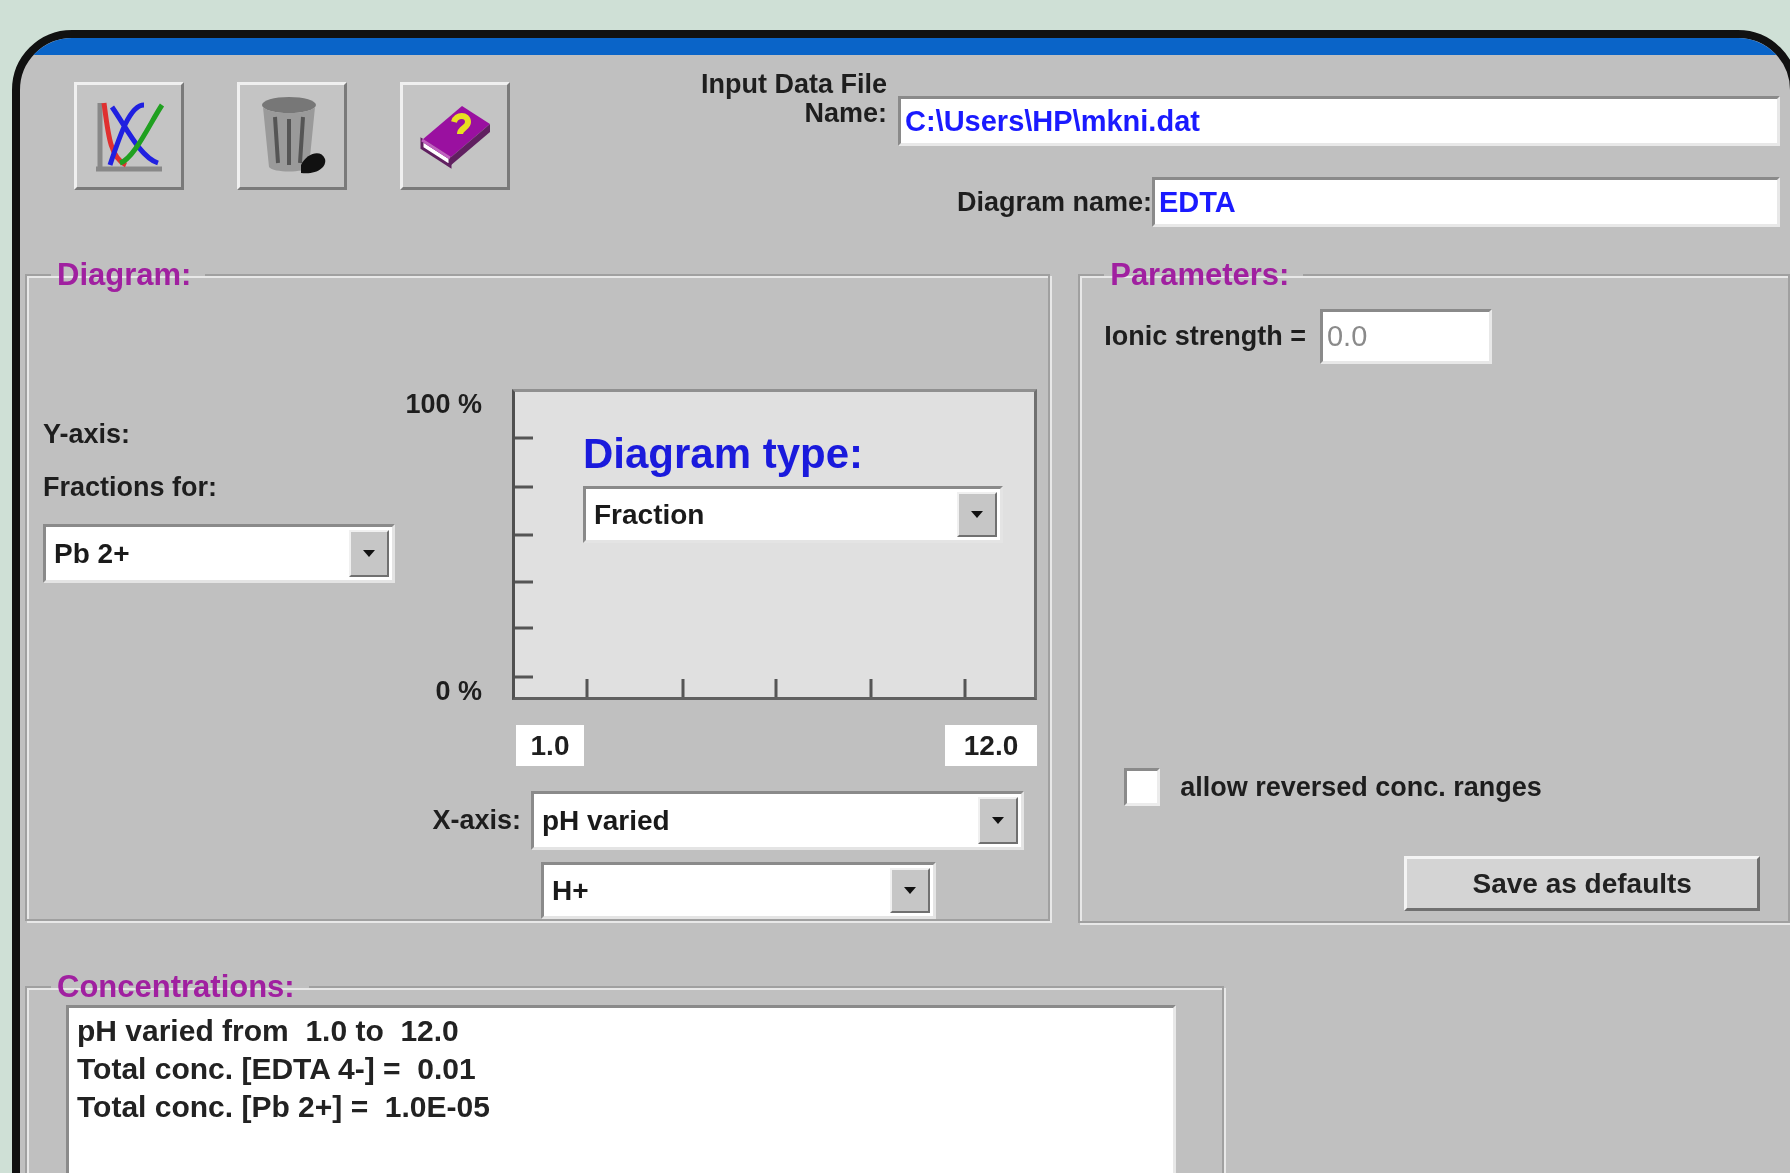  I want to click on y-axis-label: Y-axis:, so click(87, 434).